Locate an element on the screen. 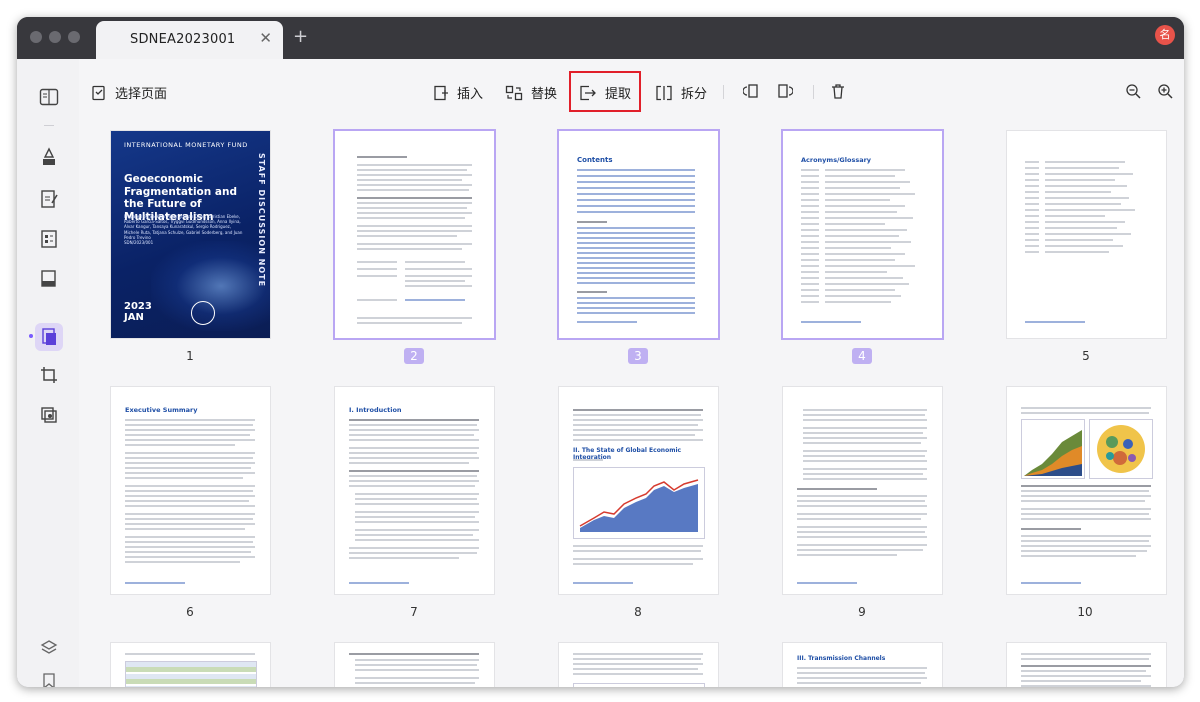 The image size is (1200, 702). tab-close-icon: ✕ is located at coordinates (265, 38).